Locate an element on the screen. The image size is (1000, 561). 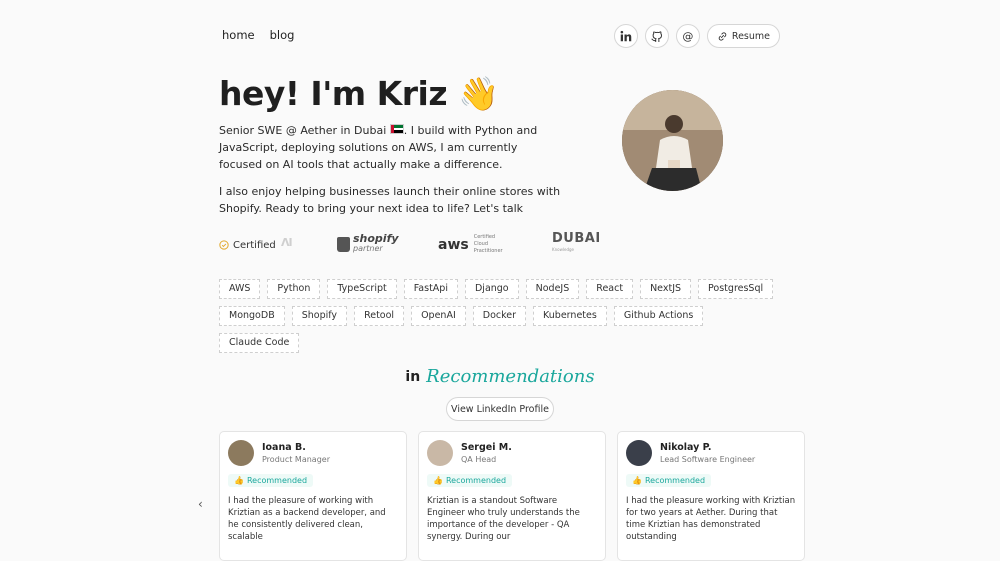
hero-title: hey! I'm Kriz 👋 is located at coordinates (359, 94).